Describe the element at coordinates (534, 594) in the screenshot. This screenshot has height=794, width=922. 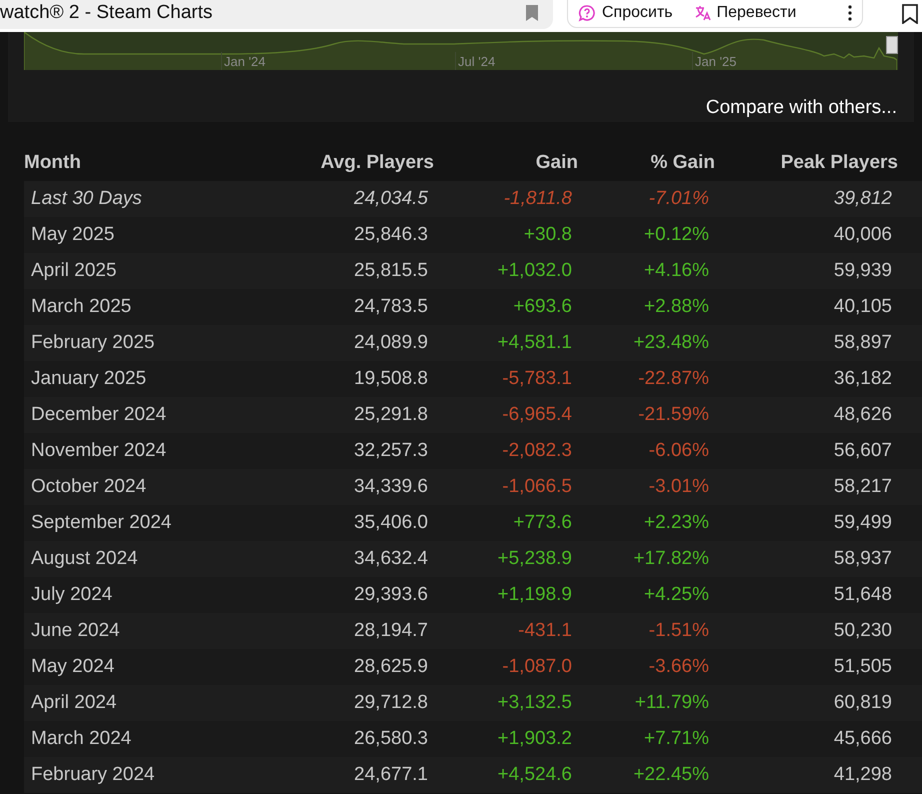
I see `table-cell-text: +1,198.9` at that location.